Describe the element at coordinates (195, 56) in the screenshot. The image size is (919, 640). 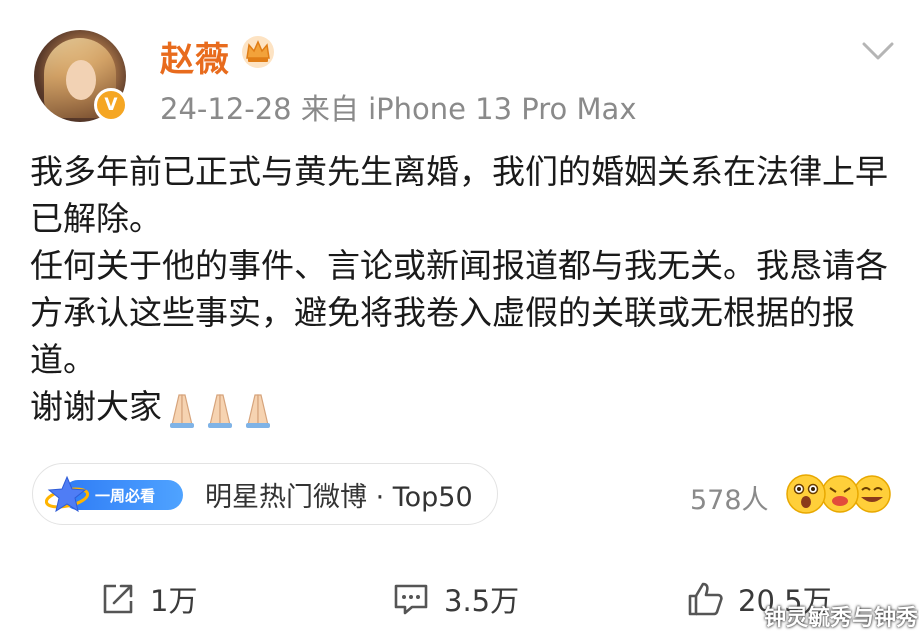
I see `author-name: 赵薇` at that location.